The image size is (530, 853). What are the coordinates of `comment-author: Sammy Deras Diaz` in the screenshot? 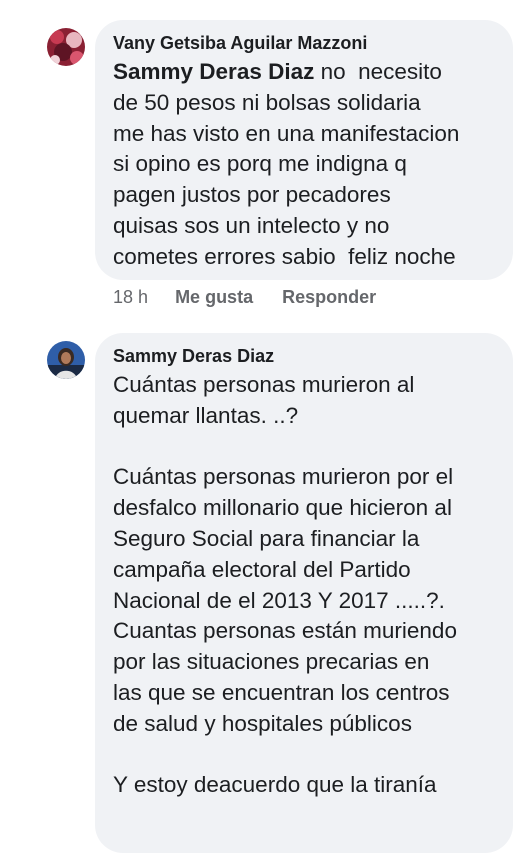 It's located at (304, 356).